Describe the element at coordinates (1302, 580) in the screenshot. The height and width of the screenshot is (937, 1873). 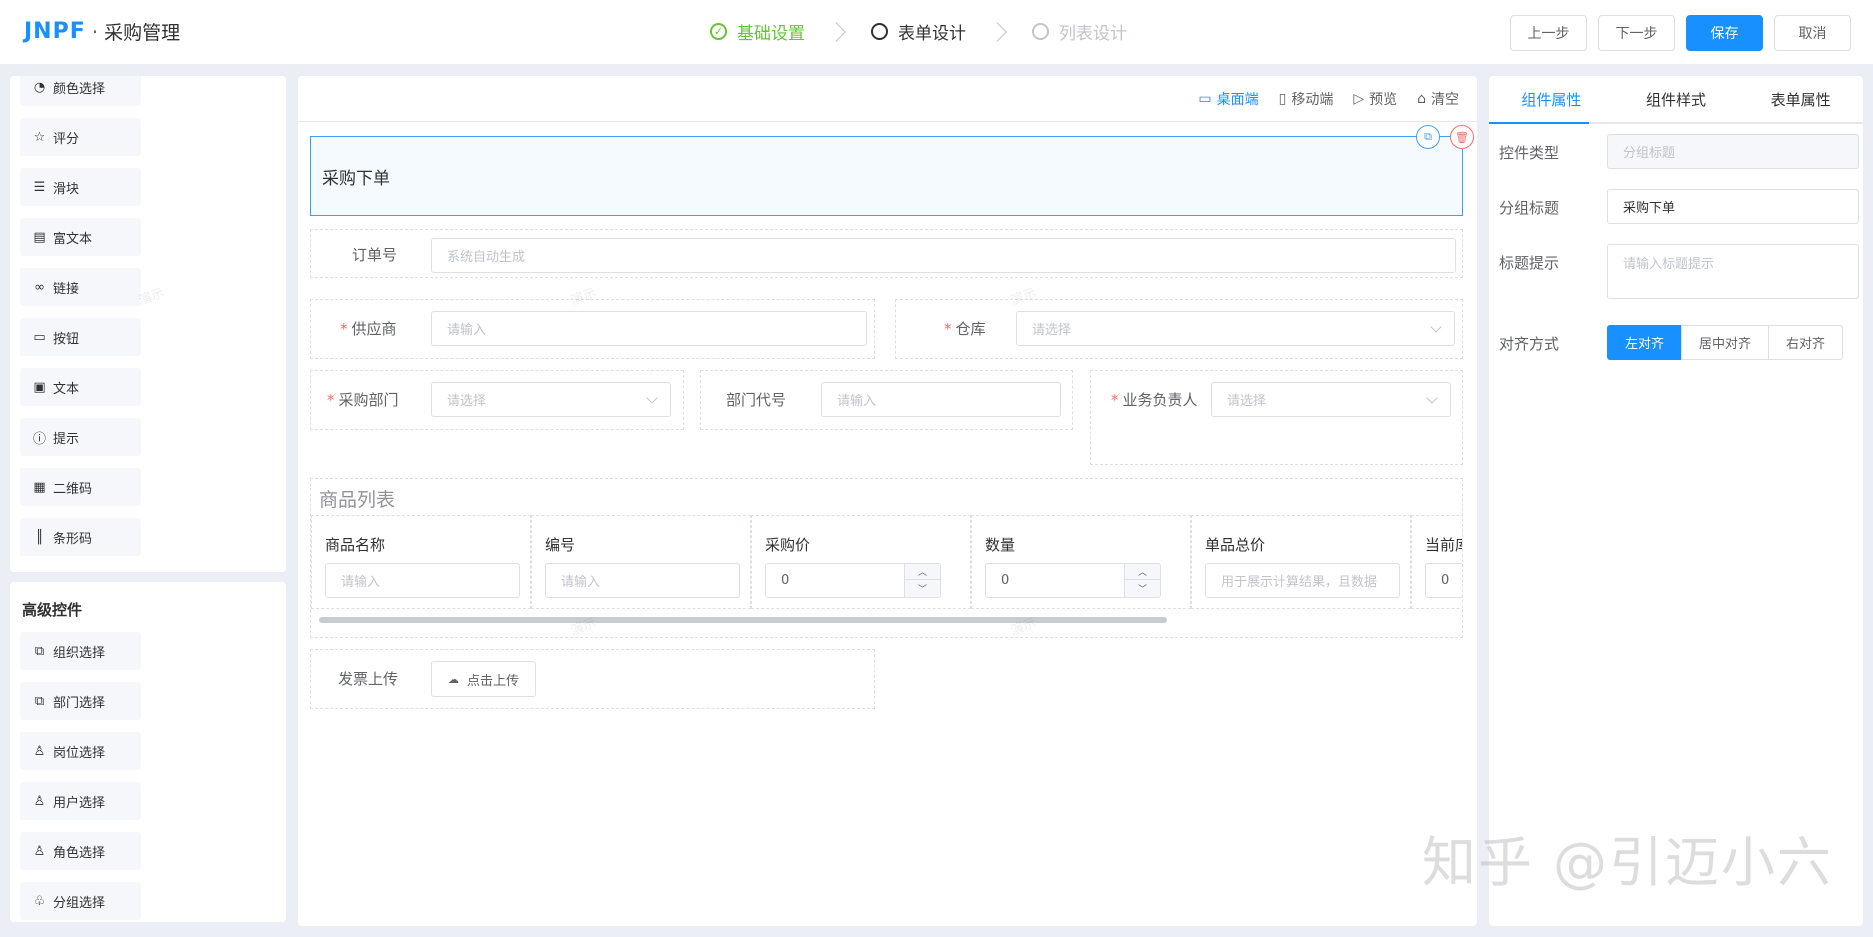
I see `unit-total-input: 用于展示计算结果，且数据` at that location.